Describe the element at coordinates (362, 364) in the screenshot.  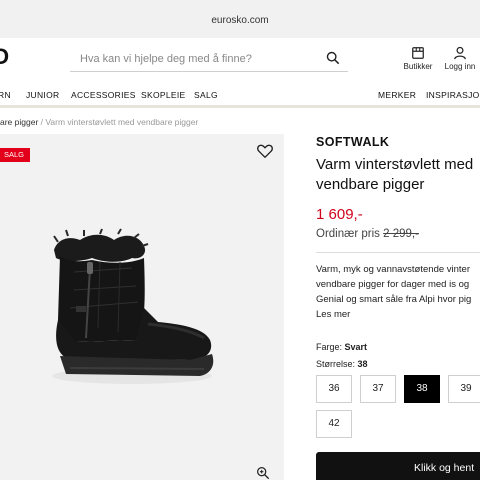
I see `size-value: 38` at that location.